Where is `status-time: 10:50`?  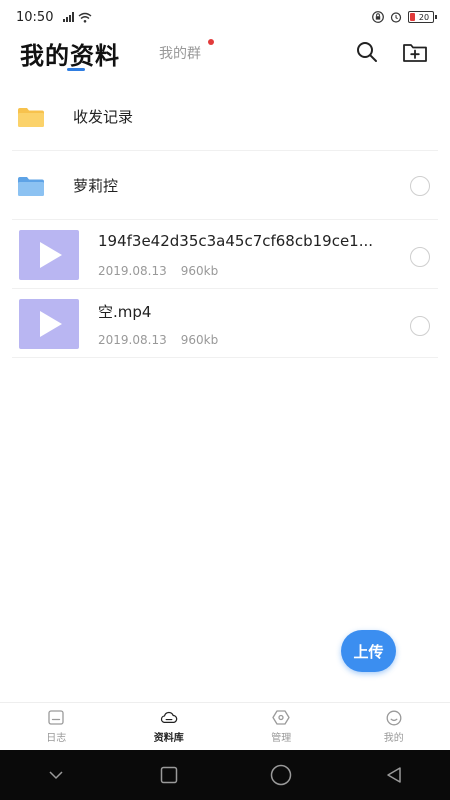 status-time: 10:50 is located at coordinates (35, 17).